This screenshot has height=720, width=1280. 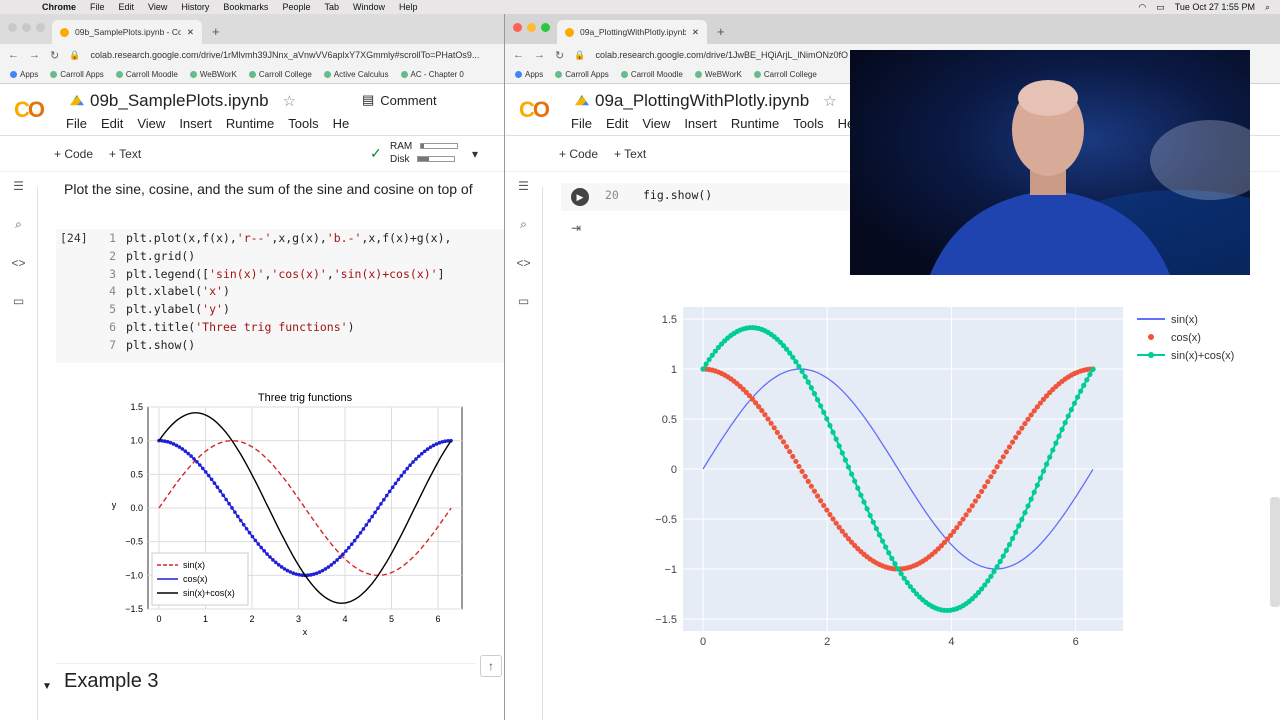 I want to click on notebook-title: 09b_SamplePlots.ipynb, so click(x=179, y=101).